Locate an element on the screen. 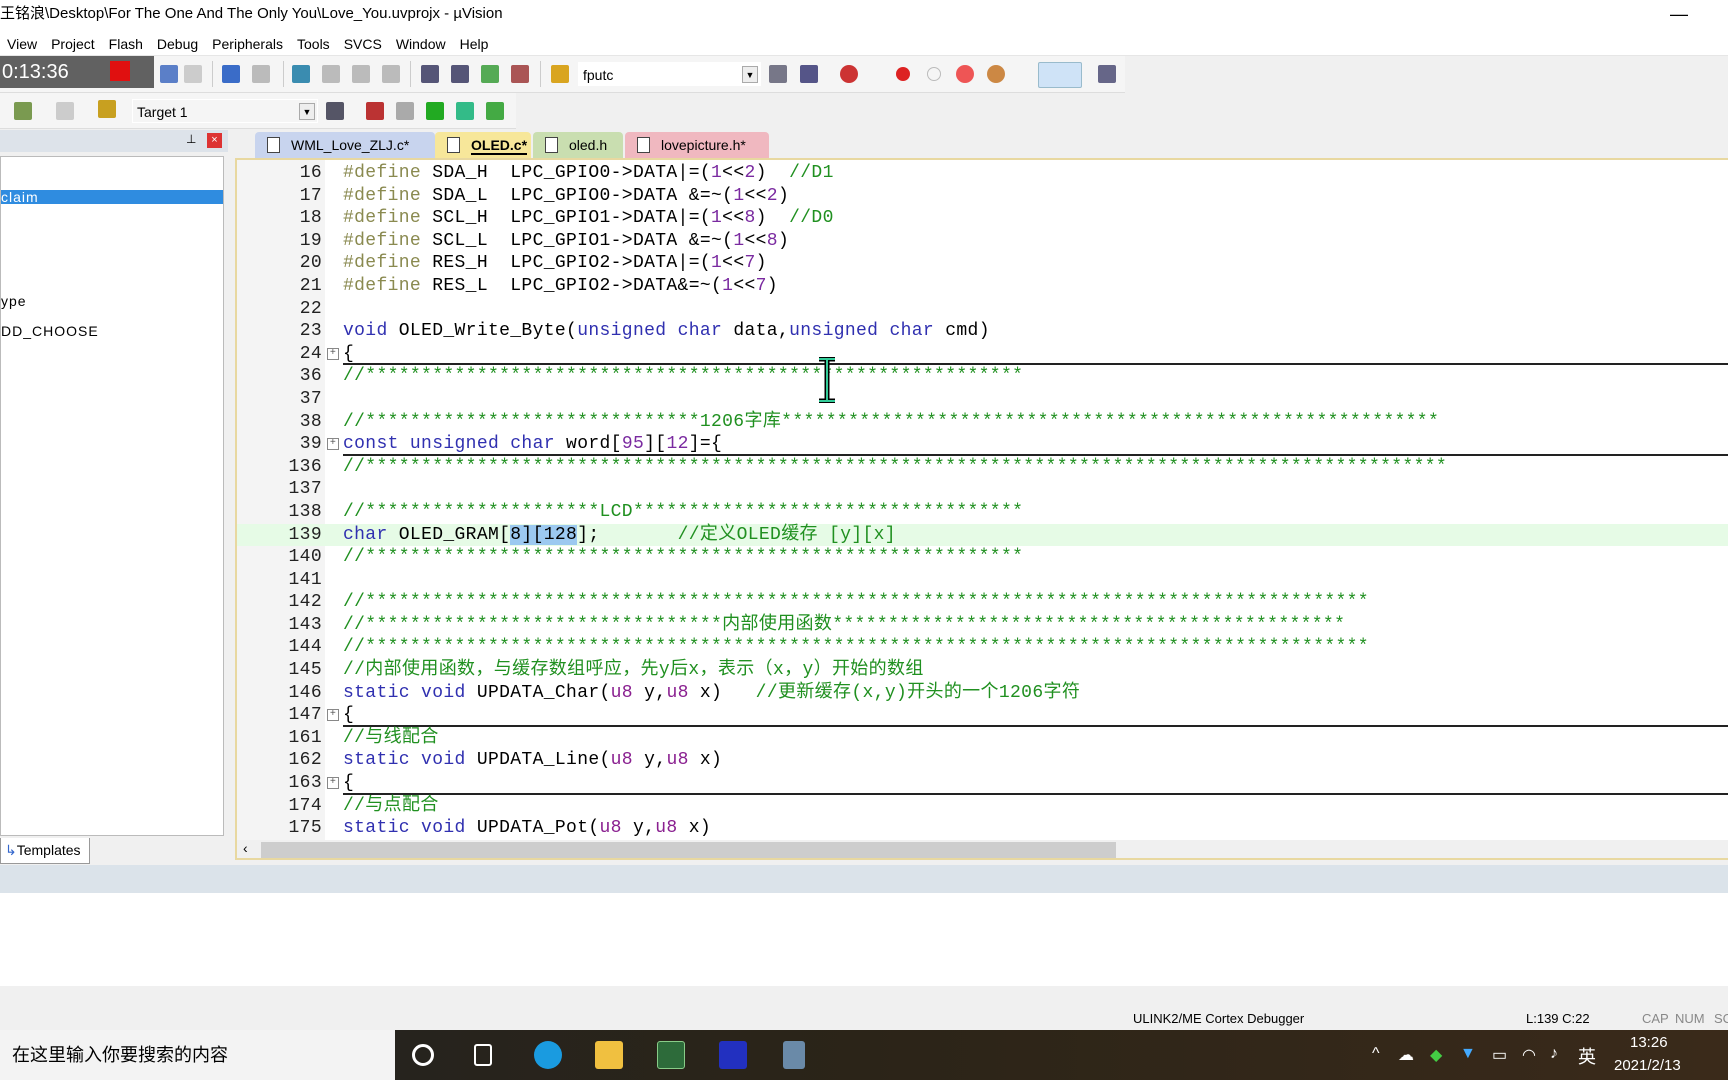 Image resolution: width=1728 pixels, height=1080 pixels. navigate-back-icon is located at coordinates (231, 74).